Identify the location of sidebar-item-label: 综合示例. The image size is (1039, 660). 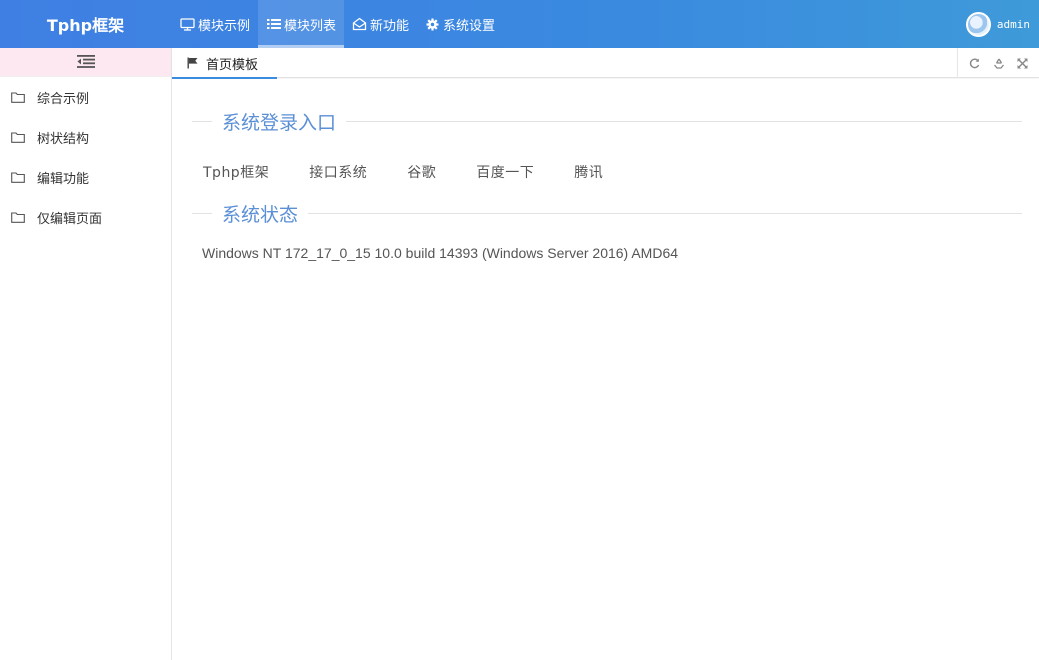
(63, 99).